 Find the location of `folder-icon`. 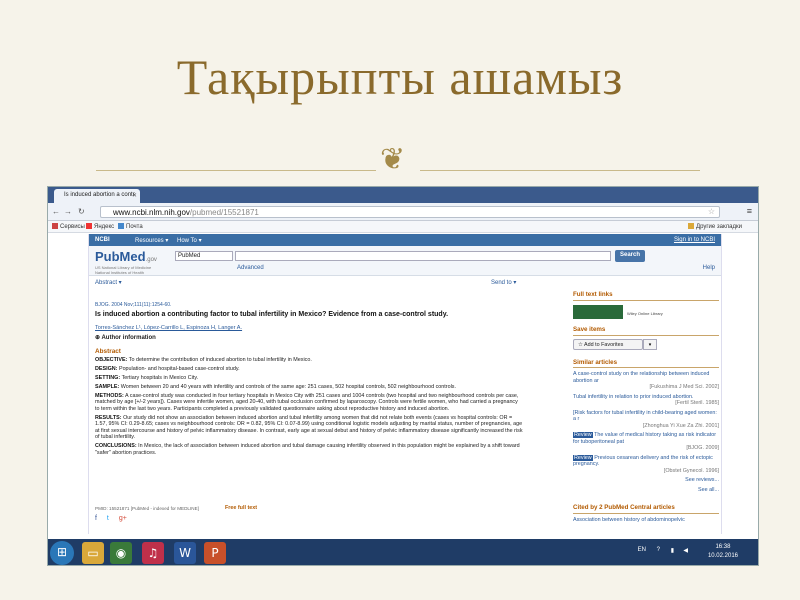

folder-icon is located at coordinates (691, 226).